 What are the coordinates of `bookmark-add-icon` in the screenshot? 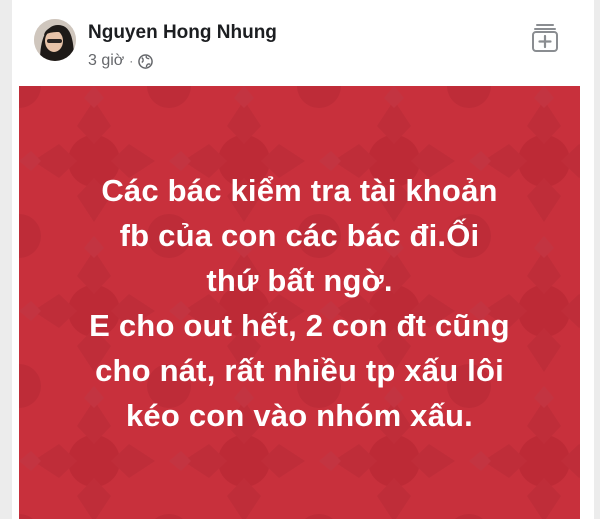 It's located at (545, 38).